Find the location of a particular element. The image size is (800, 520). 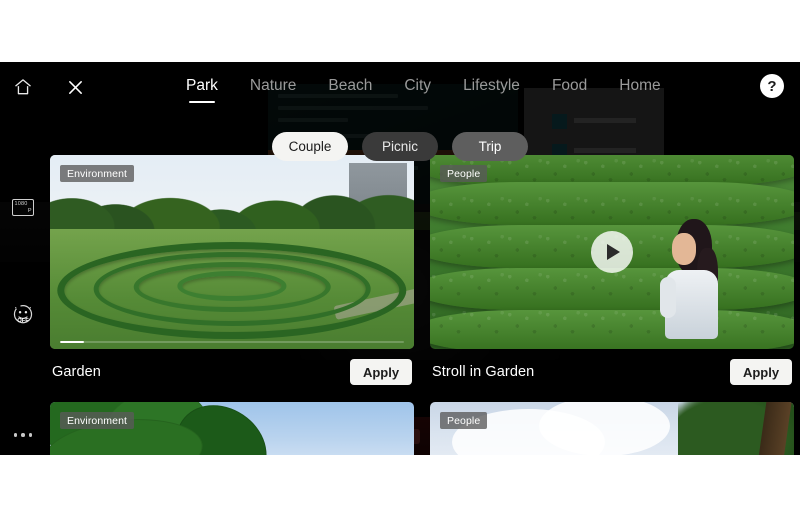

tab-label: Beach is located at coordinates (350, 85).